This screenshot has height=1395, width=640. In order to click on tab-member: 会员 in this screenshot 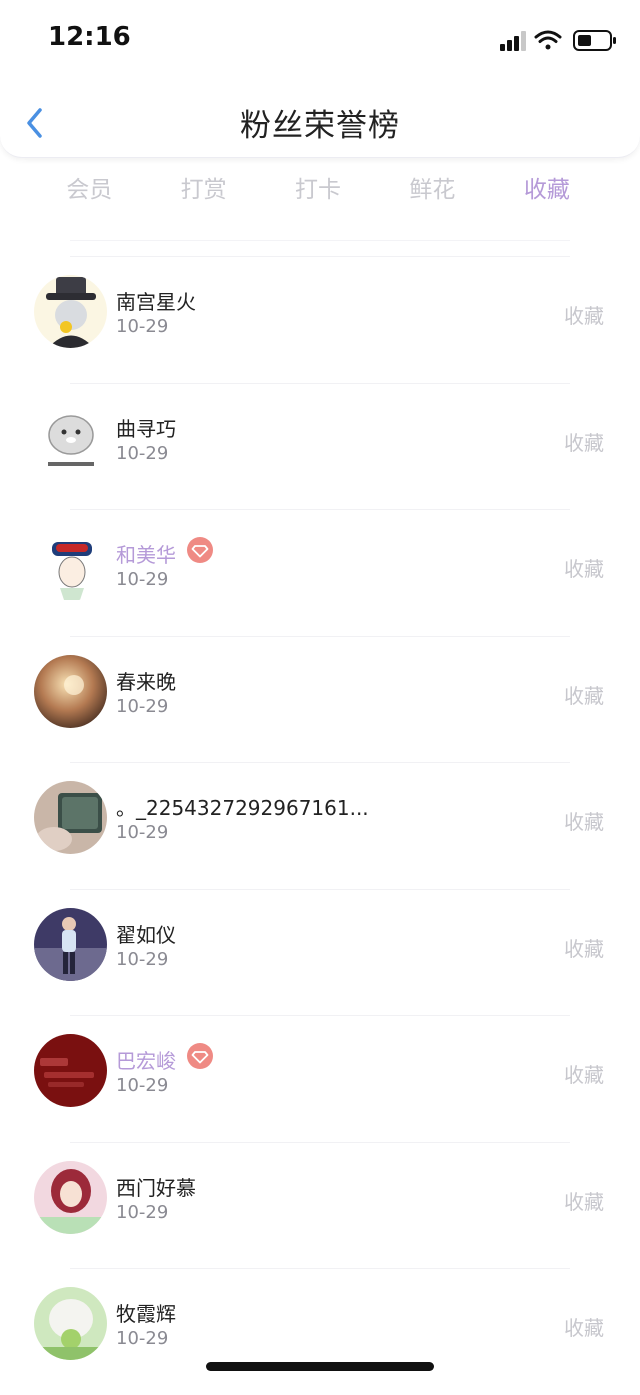, I will do `click(89, 193)`.